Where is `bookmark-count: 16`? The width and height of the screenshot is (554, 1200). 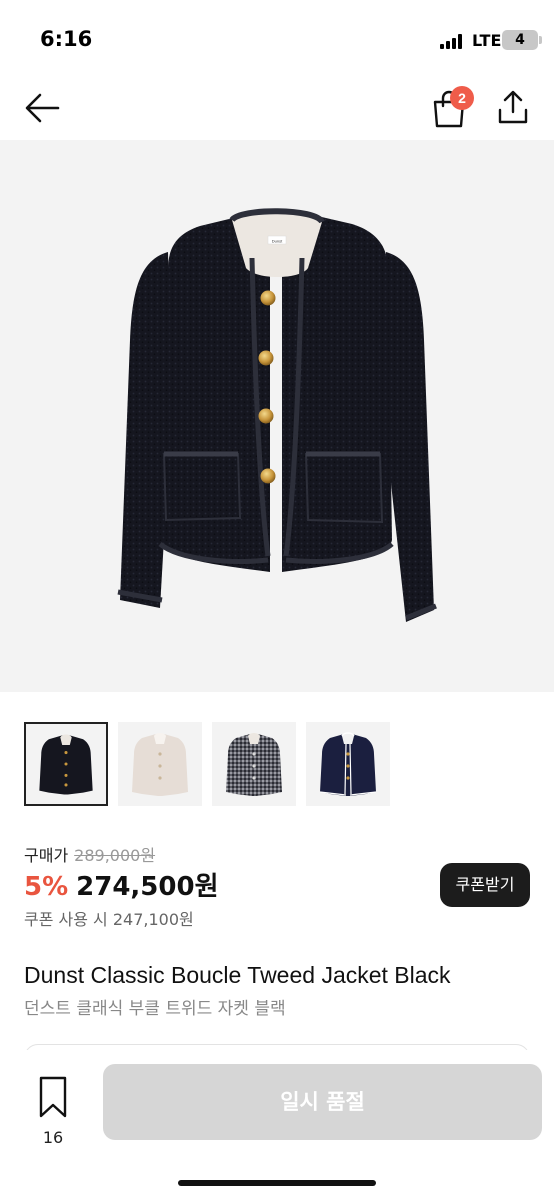 bookmark-count: 16 is located at coordinates (53, 1137).